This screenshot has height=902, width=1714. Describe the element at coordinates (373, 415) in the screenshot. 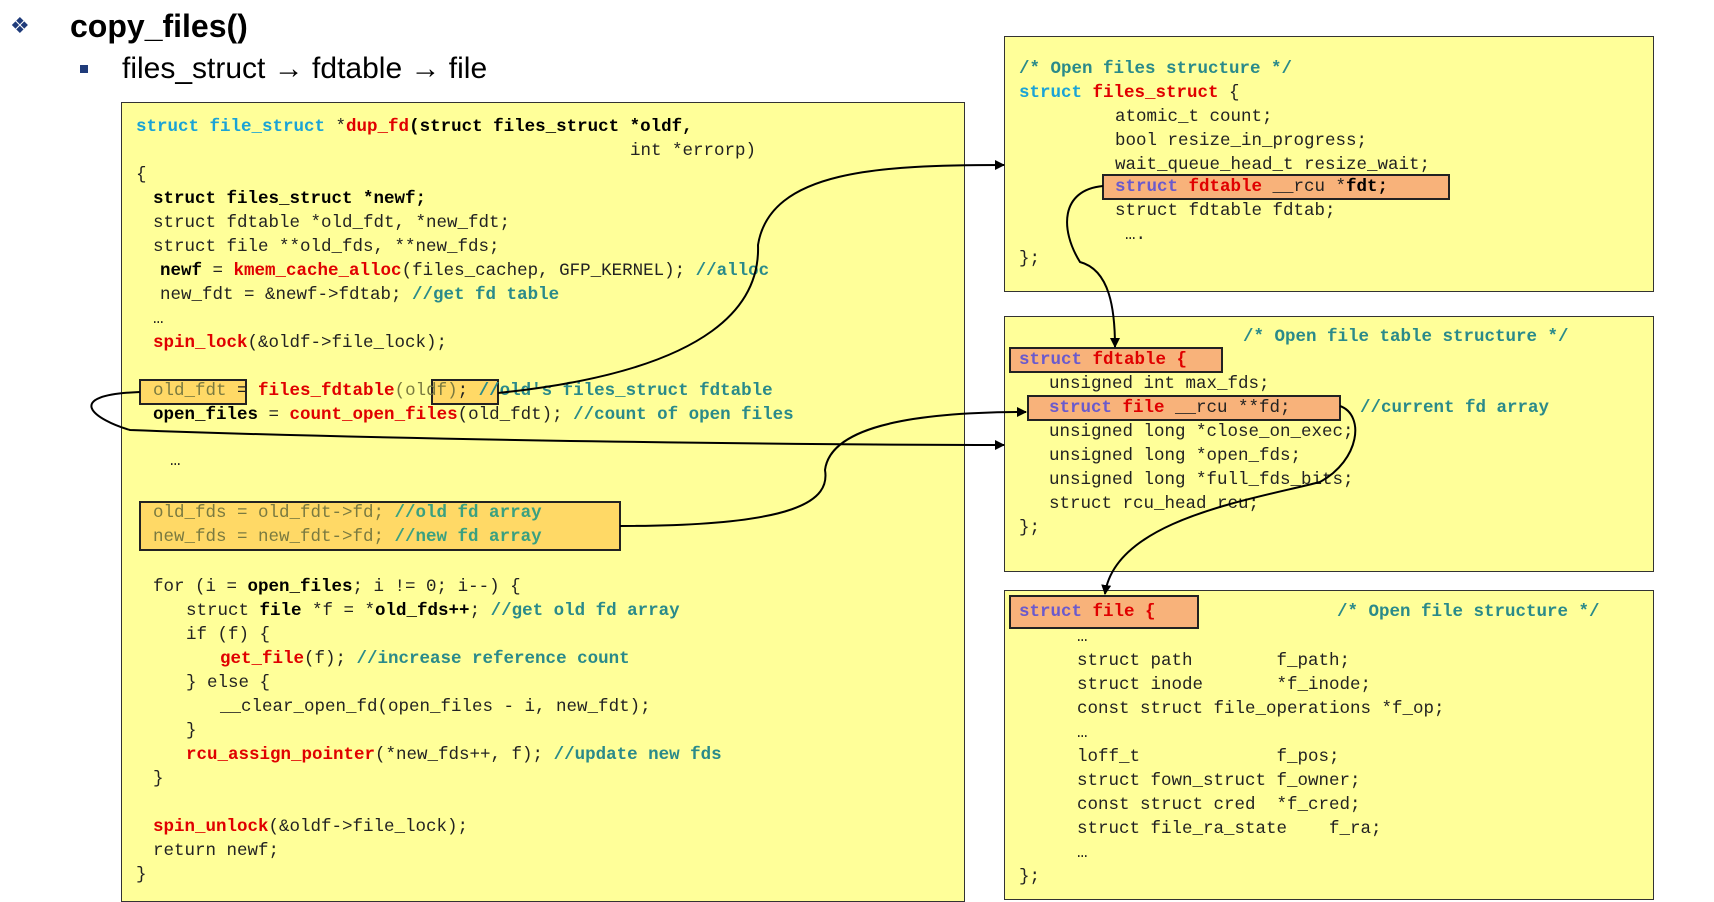

I see `code-token: count_open_files` at that location.